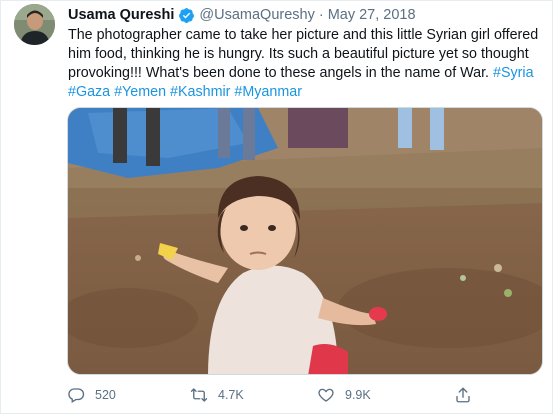 This screenshot has width=553, height=414. Describe the element at coordinates (105, 395) in the screenshot. I see `reply-count: 520` at that location.